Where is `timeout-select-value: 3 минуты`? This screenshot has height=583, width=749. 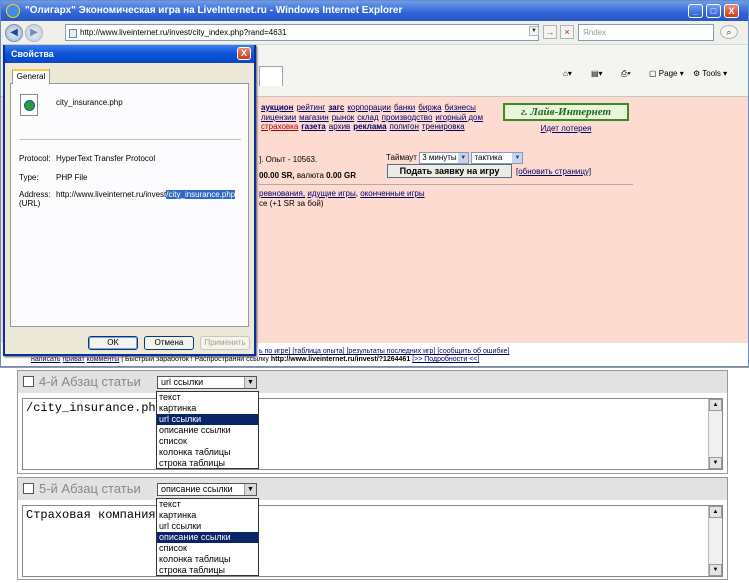
timeout-select-value: 3 минуты is located at coordinates (439, 157).